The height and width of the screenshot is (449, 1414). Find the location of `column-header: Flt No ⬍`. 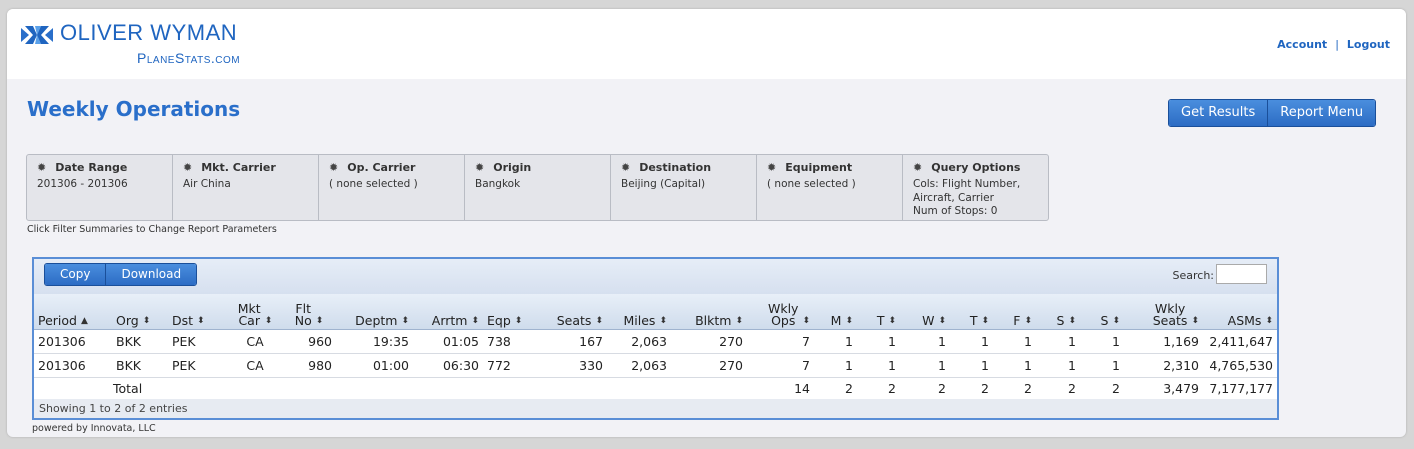

column-header: Flt No ⬍ is located at coordinates (309, 312).